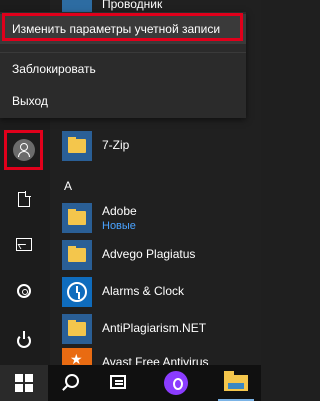  I want to click on menu-separator, so click(123, 52).